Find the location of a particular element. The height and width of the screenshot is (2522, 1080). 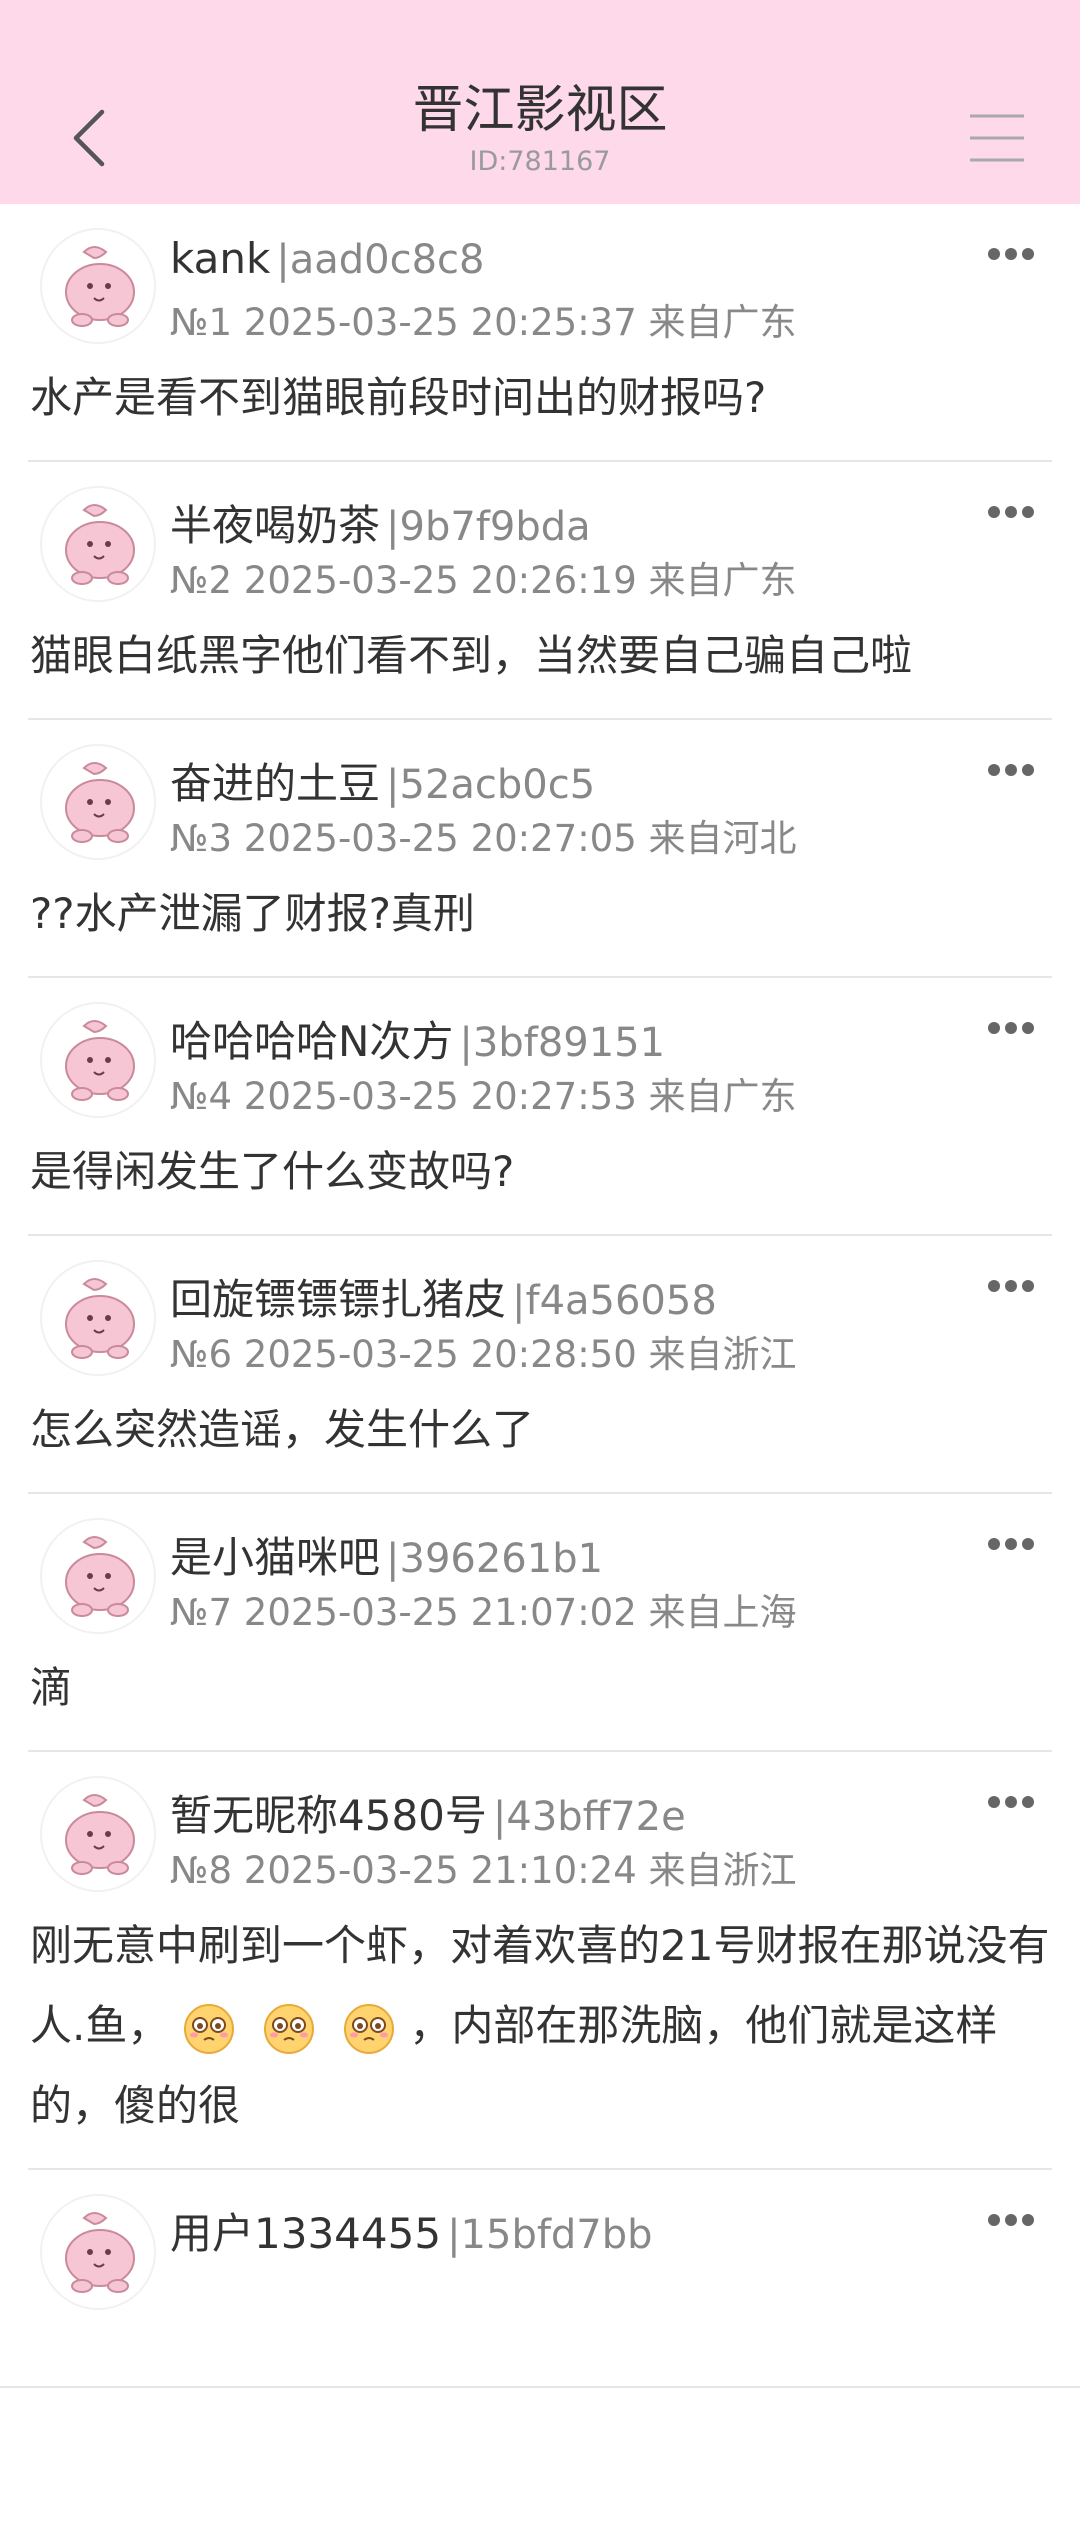

post-time: 2025-03-25 20:28:50 is located at coordinates (440, 1354).